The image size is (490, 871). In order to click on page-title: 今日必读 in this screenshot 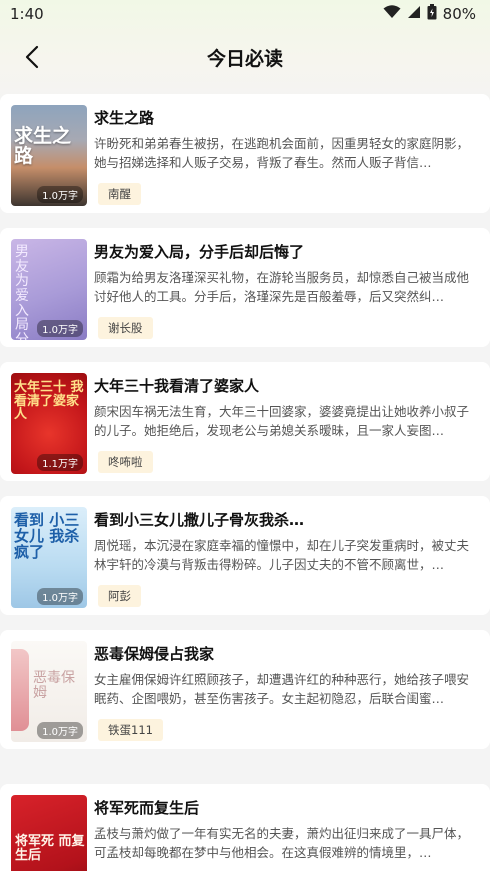, I will do `click(244, 58)`.